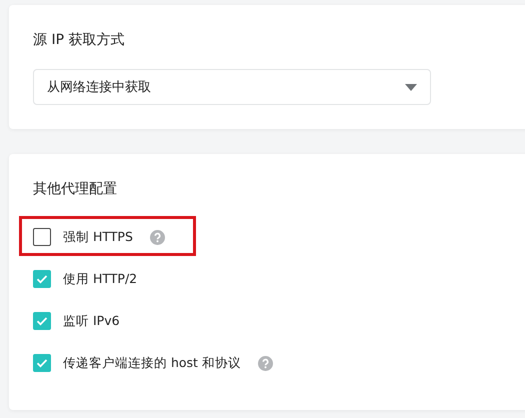 The height and width of the screenshot is (418, 525). What do you see at coordinates (98, 237) in the screenshot?
I see `option-label: 强制 HTTPS` at bounding box center [98, 237].